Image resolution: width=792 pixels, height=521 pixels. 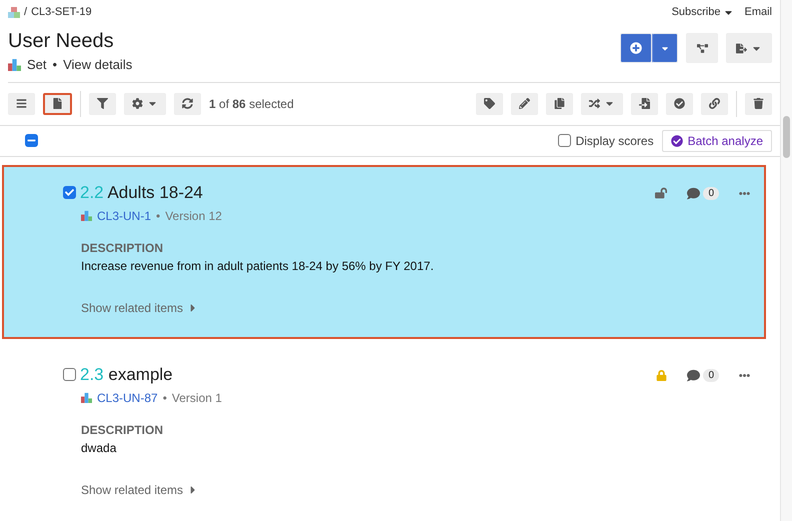 I want to click on file-export-icon, so click(x=741, y=48).